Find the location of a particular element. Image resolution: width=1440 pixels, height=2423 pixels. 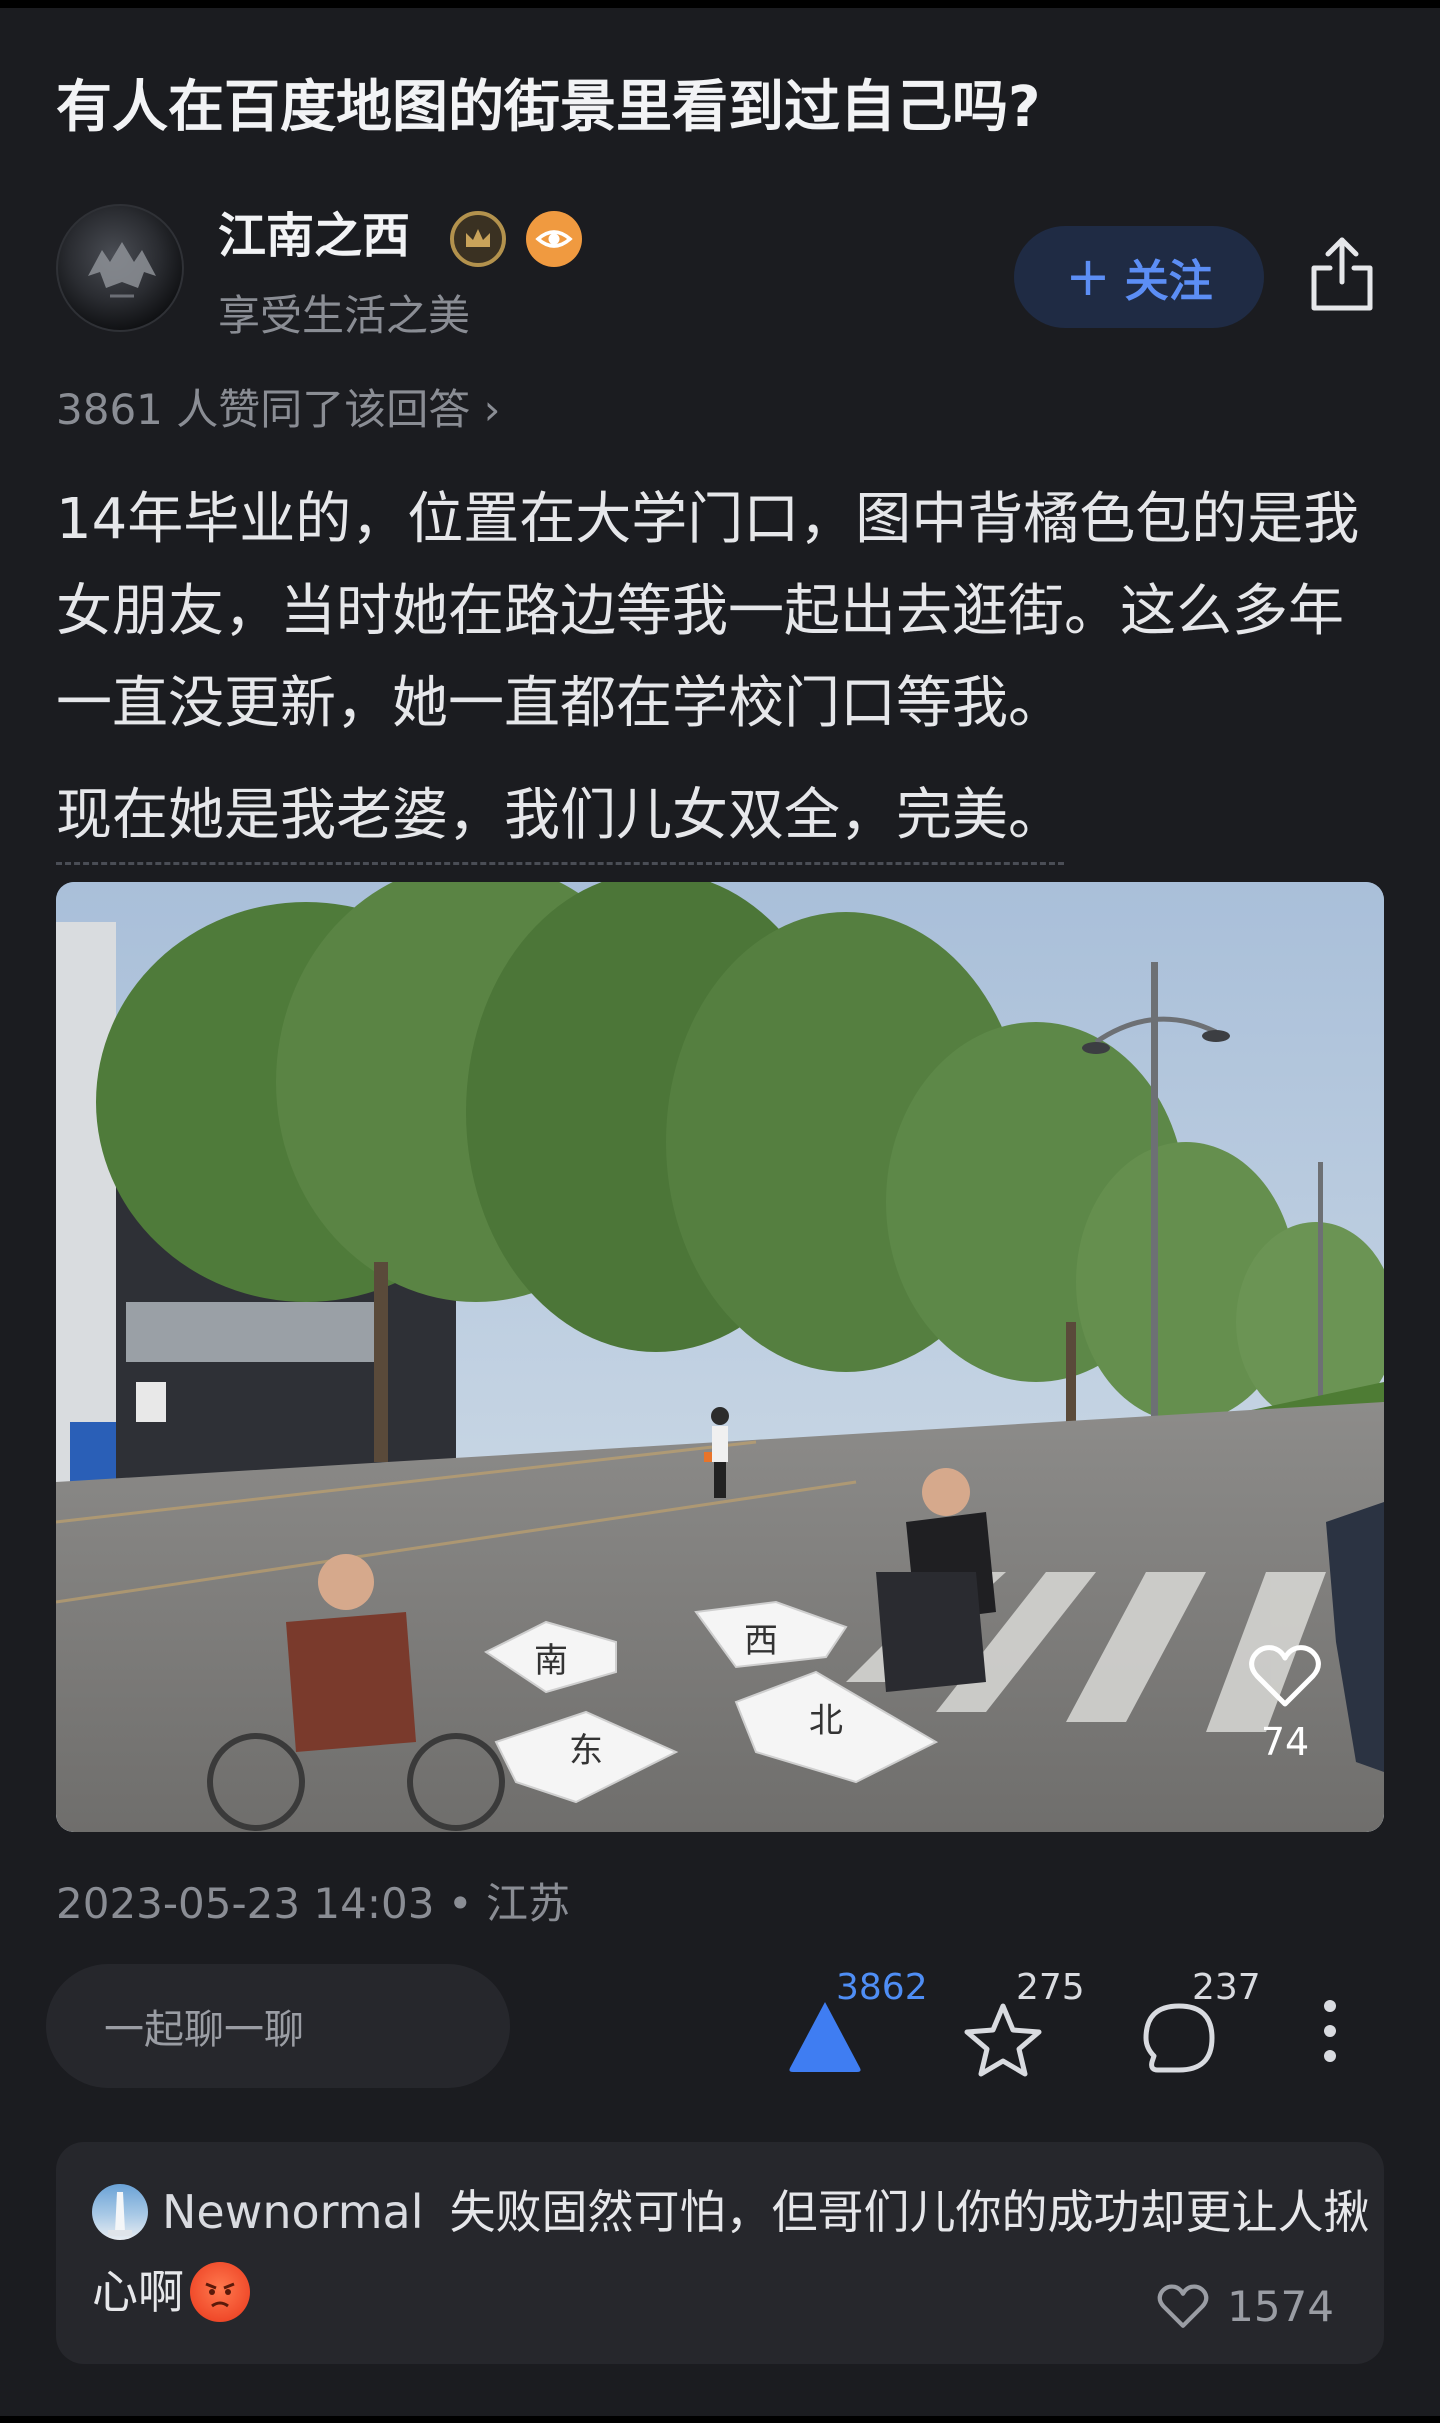

author-bio: 享受生活之美 is located at coordinates (344, 315).